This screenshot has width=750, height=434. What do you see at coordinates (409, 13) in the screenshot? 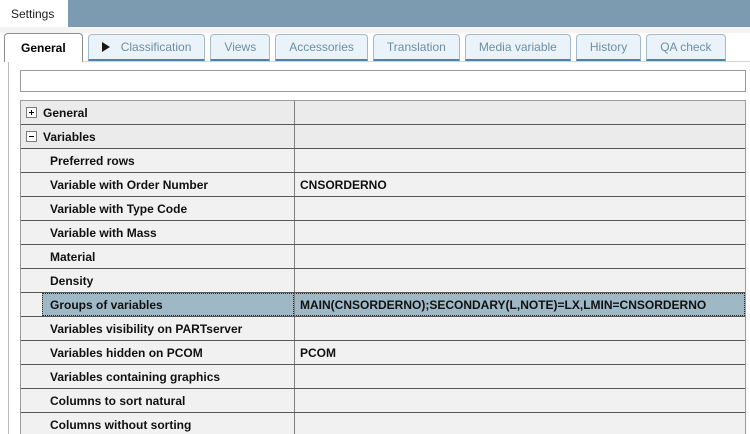
I see `document-tab-bar-fill` at bounding box center [409, 13].